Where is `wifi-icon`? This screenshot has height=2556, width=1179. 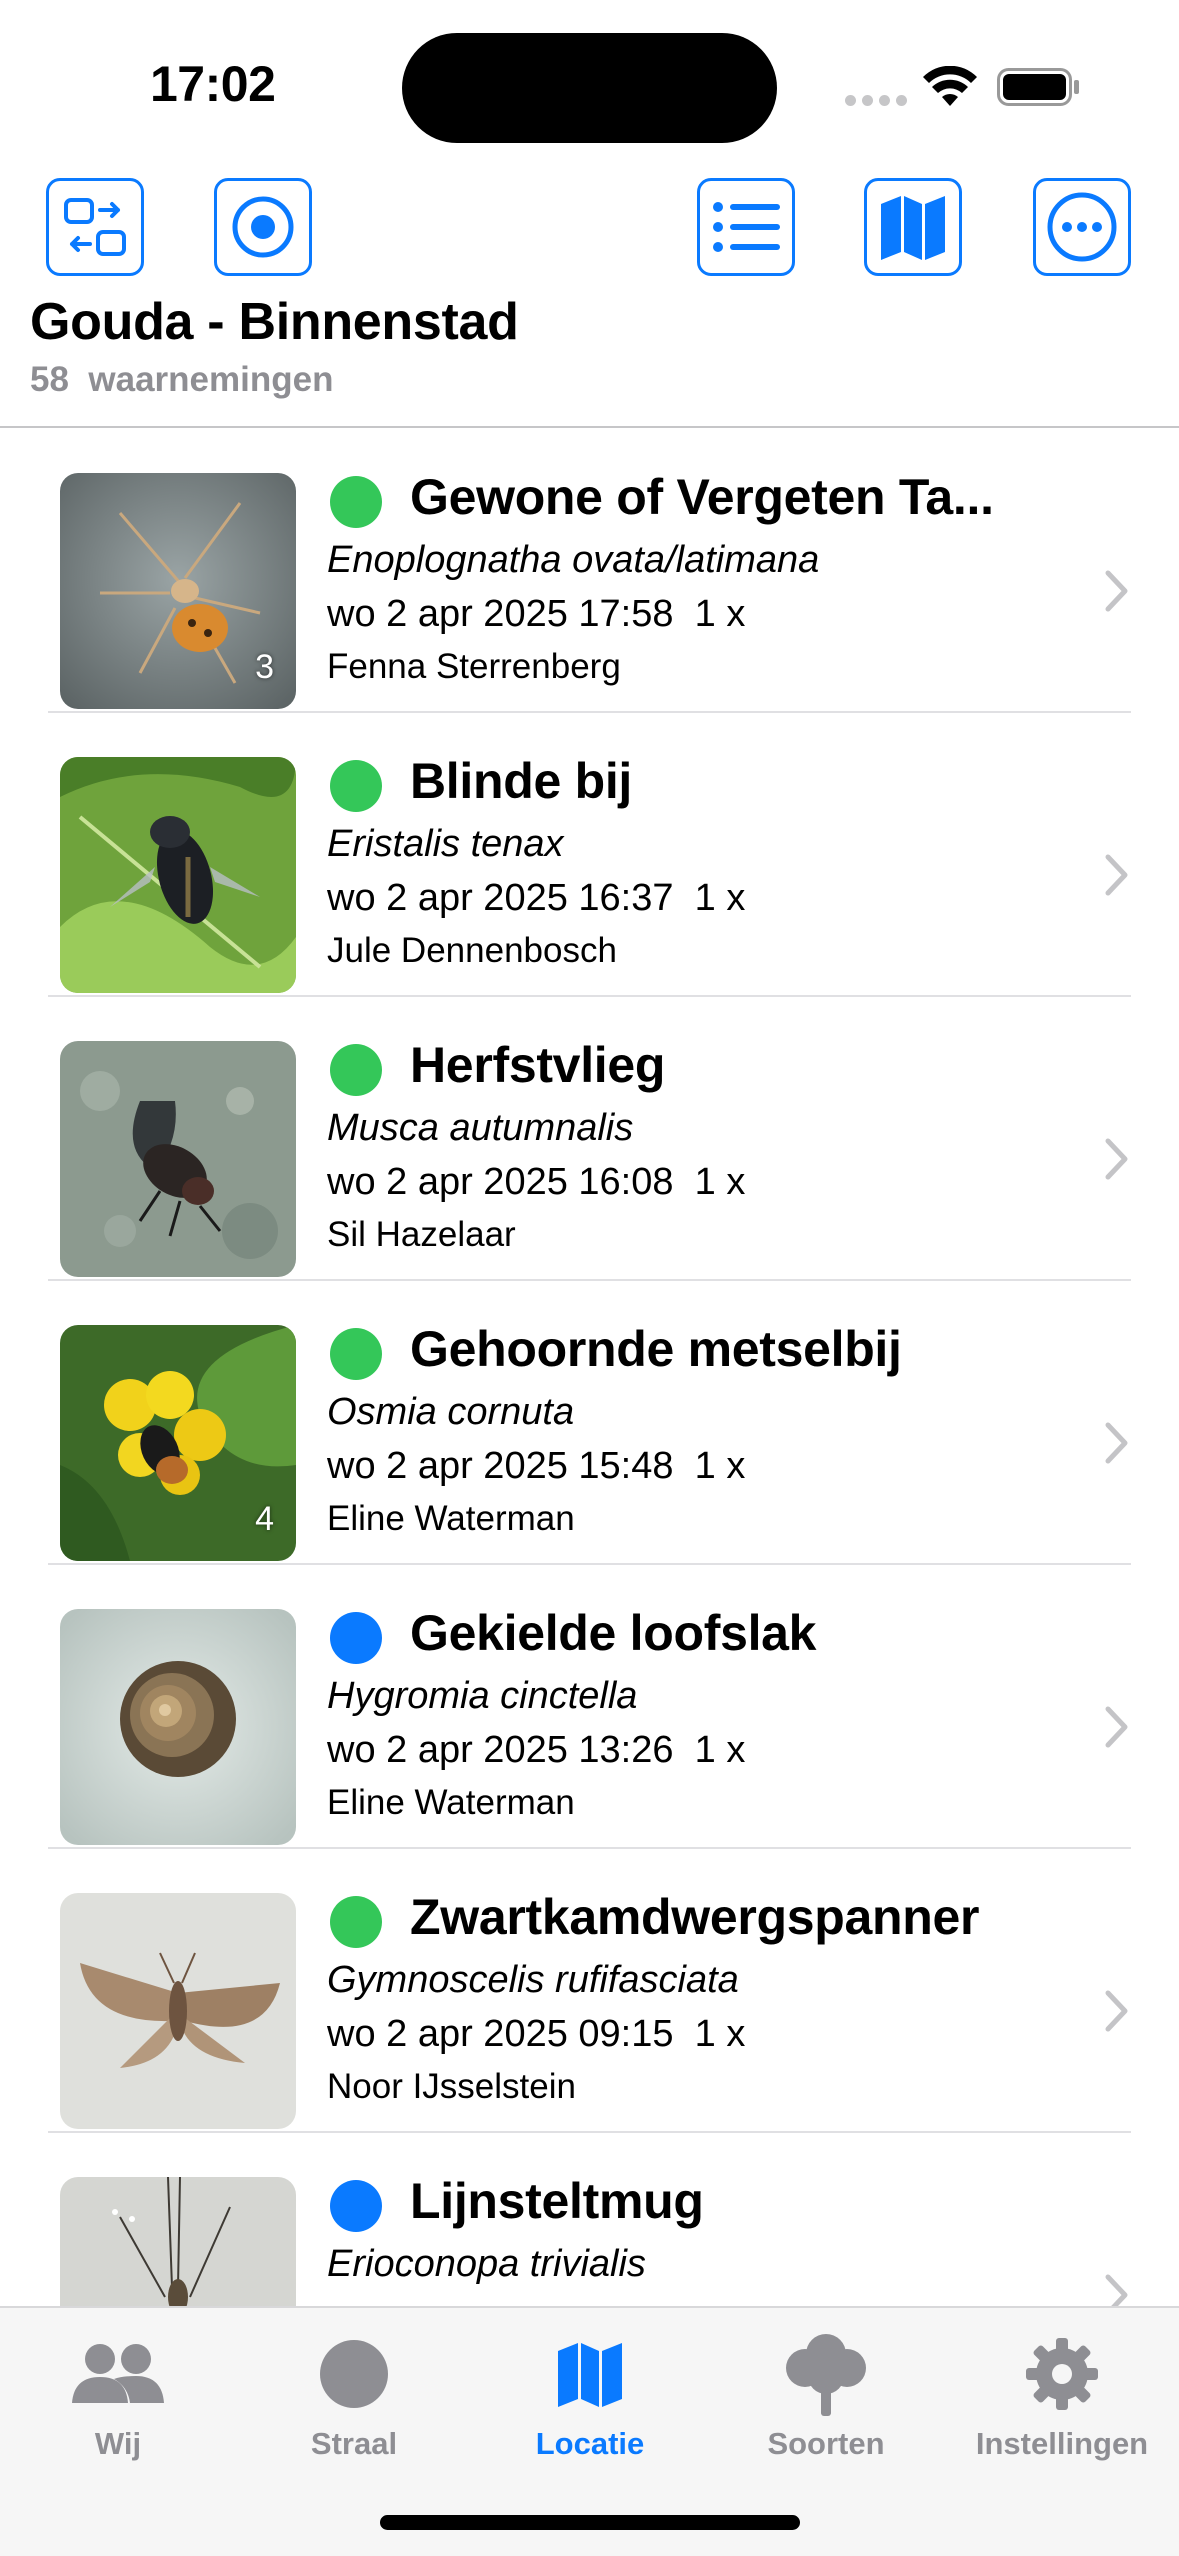 wifi-icon is located at coordinates (950, 86).